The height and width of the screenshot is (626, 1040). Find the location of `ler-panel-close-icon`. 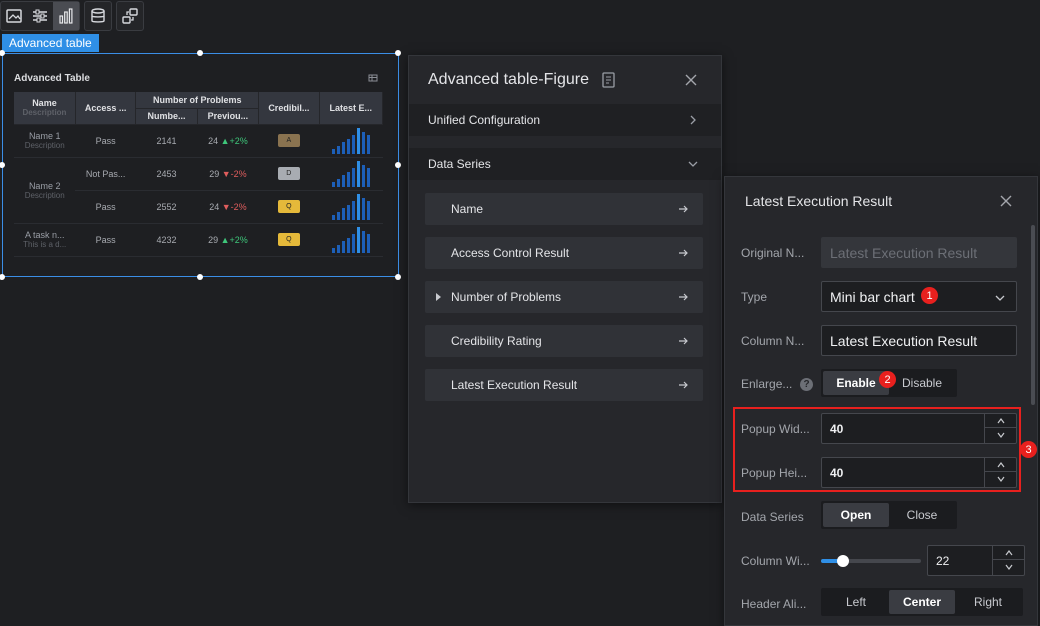

ler-panel-close-icon is located at coordinates (1006, 201).